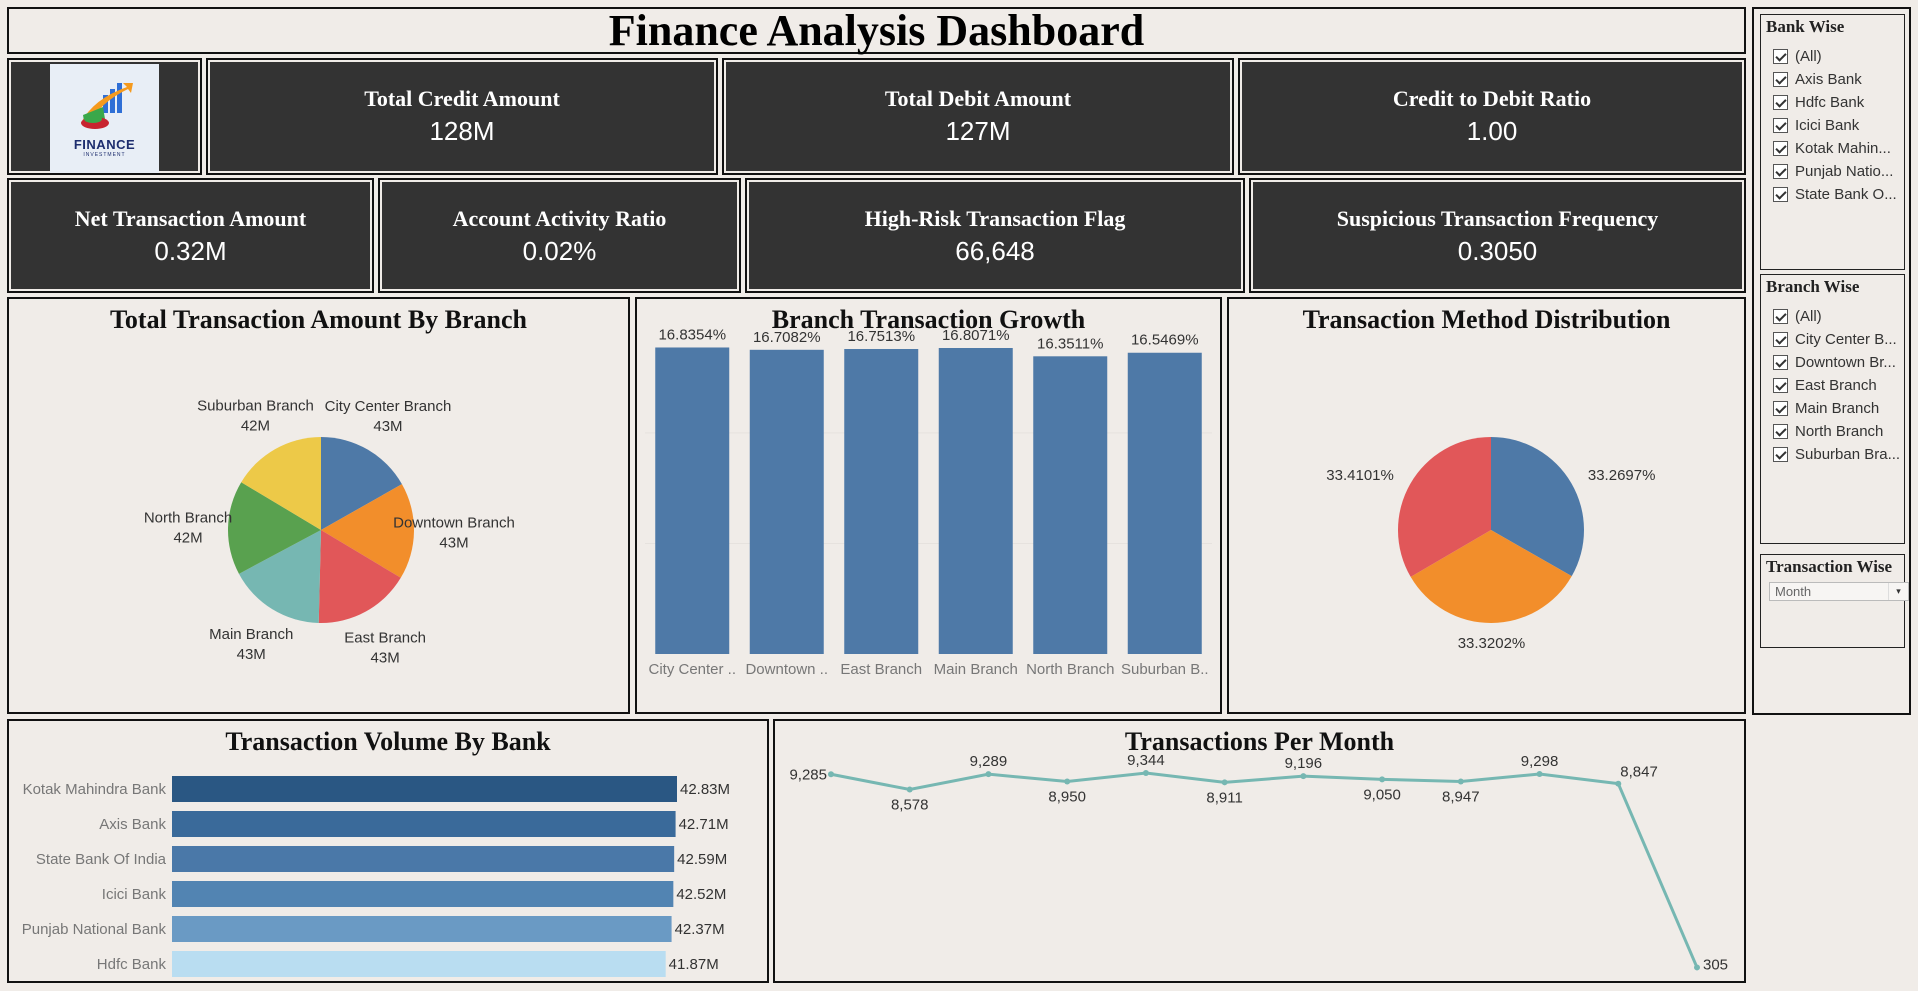 Image resolution: width=1918 pixels, height=991 pixels. I want to click on transaction-filter: Transaction Wise Month ▾, so click(1834, 601).